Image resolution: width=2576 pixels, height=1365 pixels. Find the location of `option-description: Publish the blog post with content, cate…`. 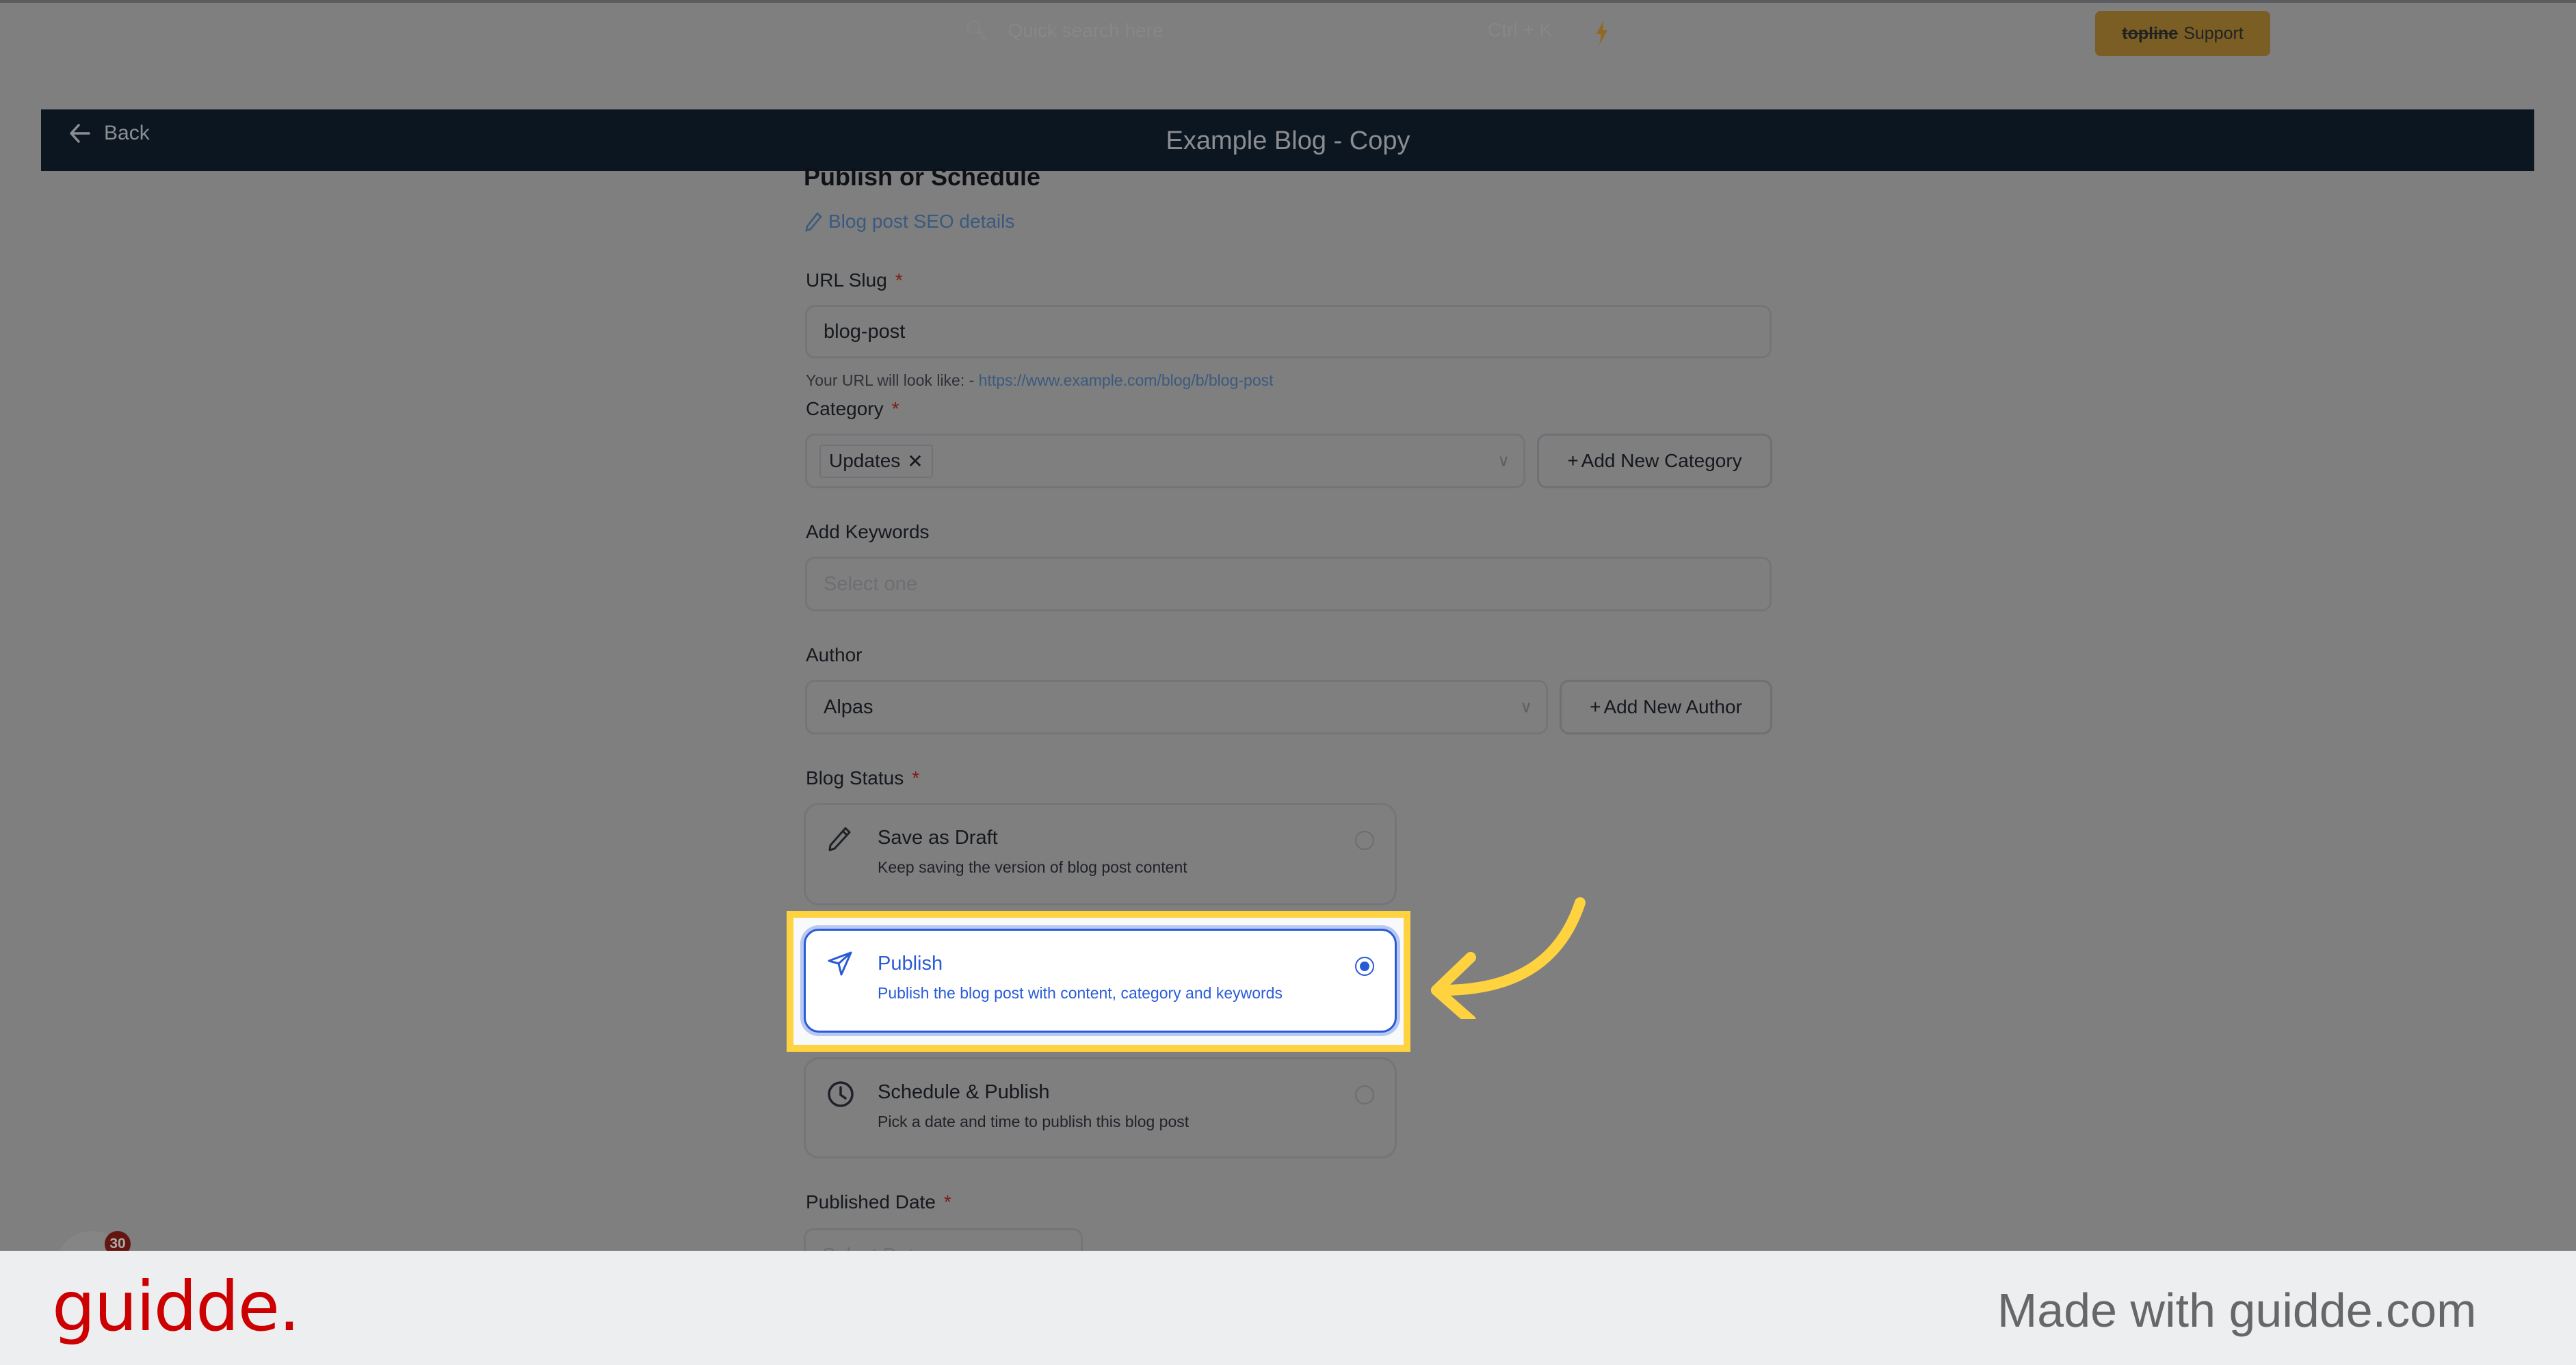

option-description: Publish the blog post with content, cate… is located at coordinates (1080, 993).